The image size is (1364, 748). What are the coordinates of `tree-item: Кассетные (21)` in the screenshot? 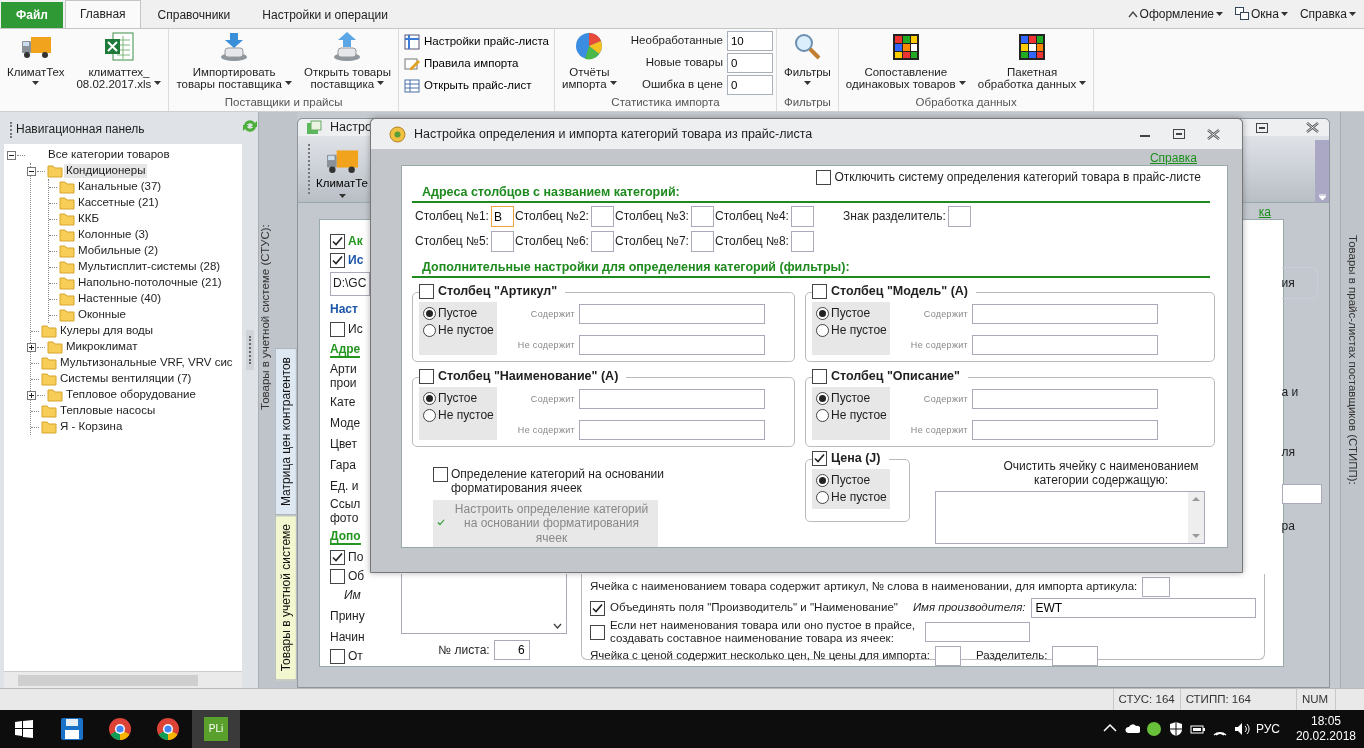 It's located at (118, 203).